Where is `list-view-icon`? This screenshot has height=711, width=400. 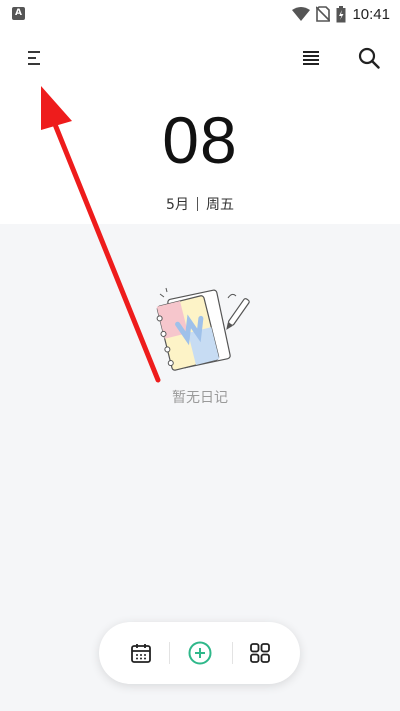 list-view-icon is located at coordinates (311, 58).